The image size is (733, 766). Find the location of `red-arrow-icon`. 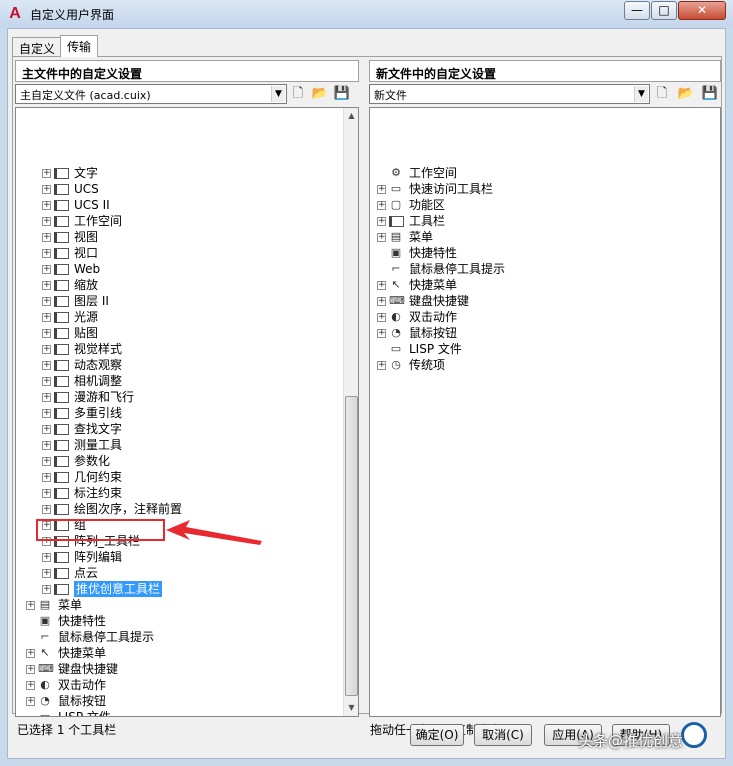

red-arrow-icon is located at coordinates (214, 532).